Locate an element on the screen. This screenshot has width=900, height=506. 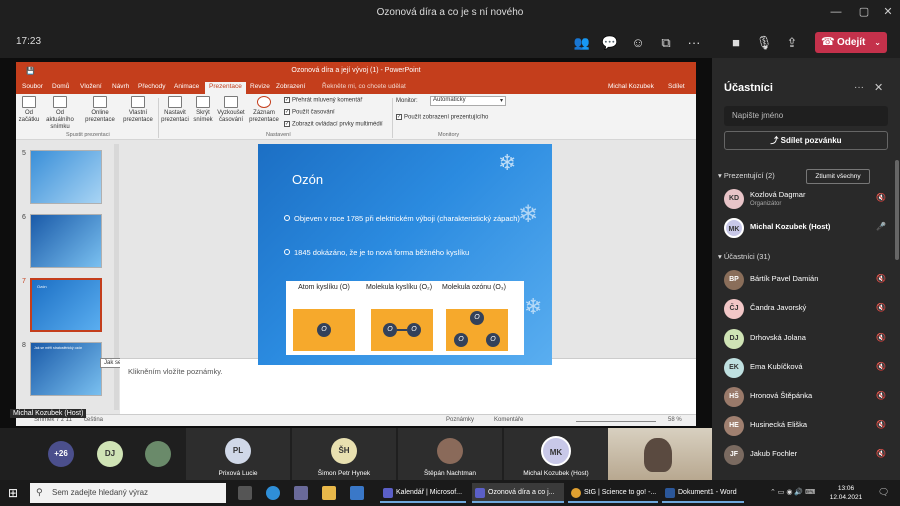
tab-animace: Animace is located at coordinates (186, 86).